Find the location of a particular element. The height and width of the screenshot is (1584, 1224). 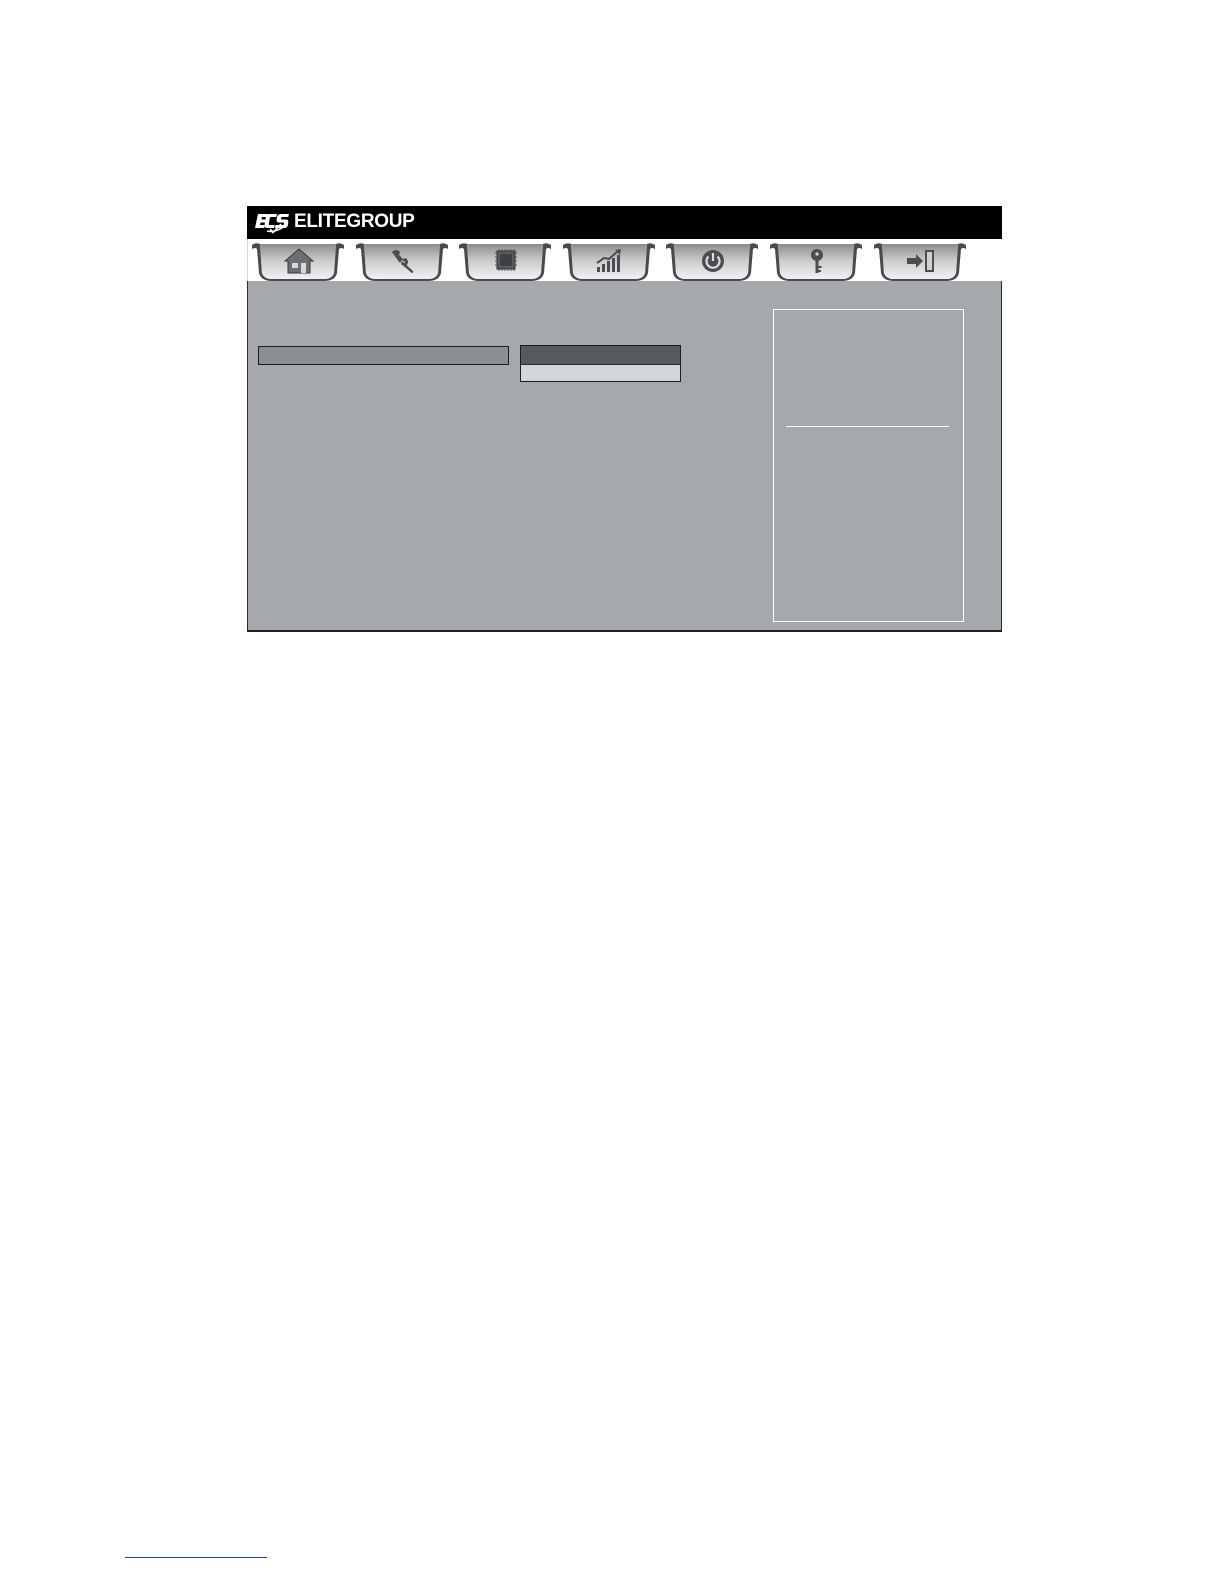

tab-boot is located at coordinates (712, 261).